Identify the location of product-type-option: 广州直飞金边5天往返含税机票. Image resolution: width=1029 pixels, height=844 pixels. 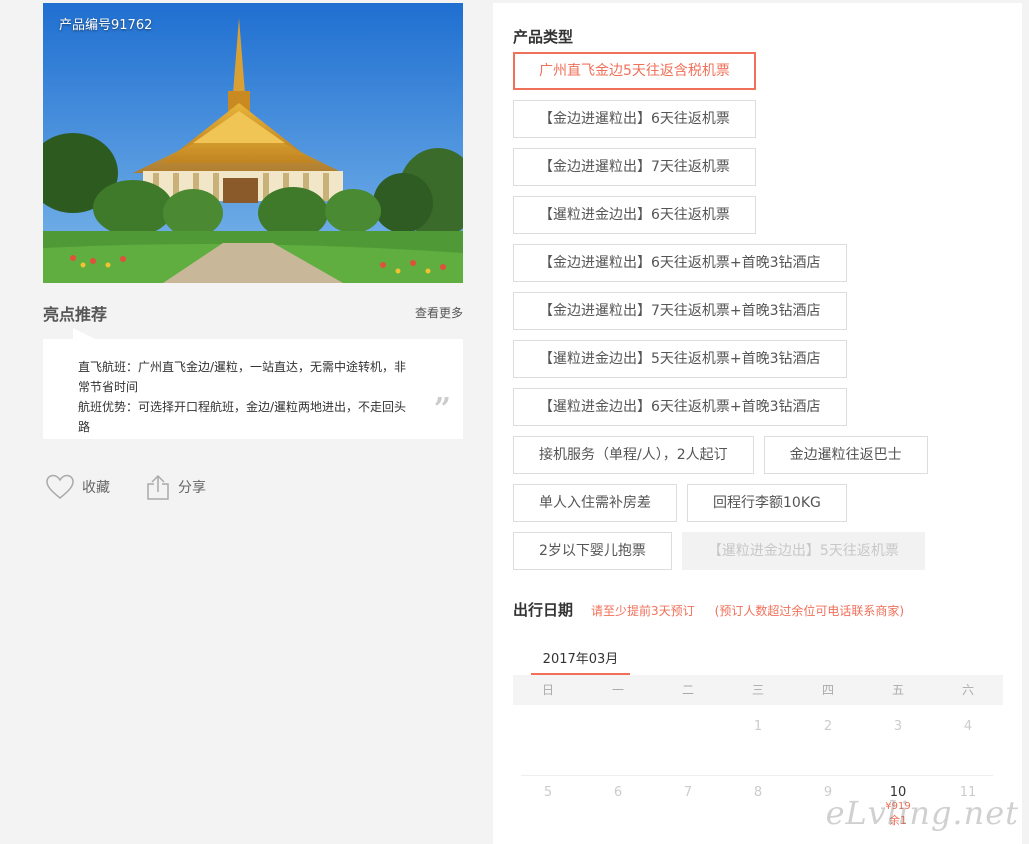
(634, 71).